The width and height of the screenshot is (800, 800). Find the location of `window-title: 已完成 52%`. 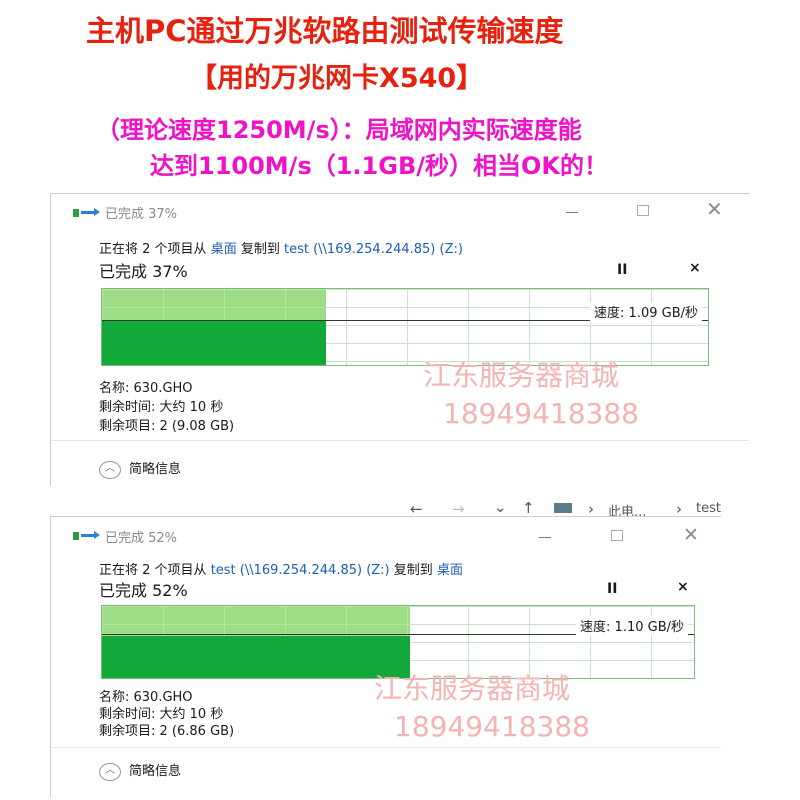

window-title: 已完成 52% is located at coordinates (141, 538).